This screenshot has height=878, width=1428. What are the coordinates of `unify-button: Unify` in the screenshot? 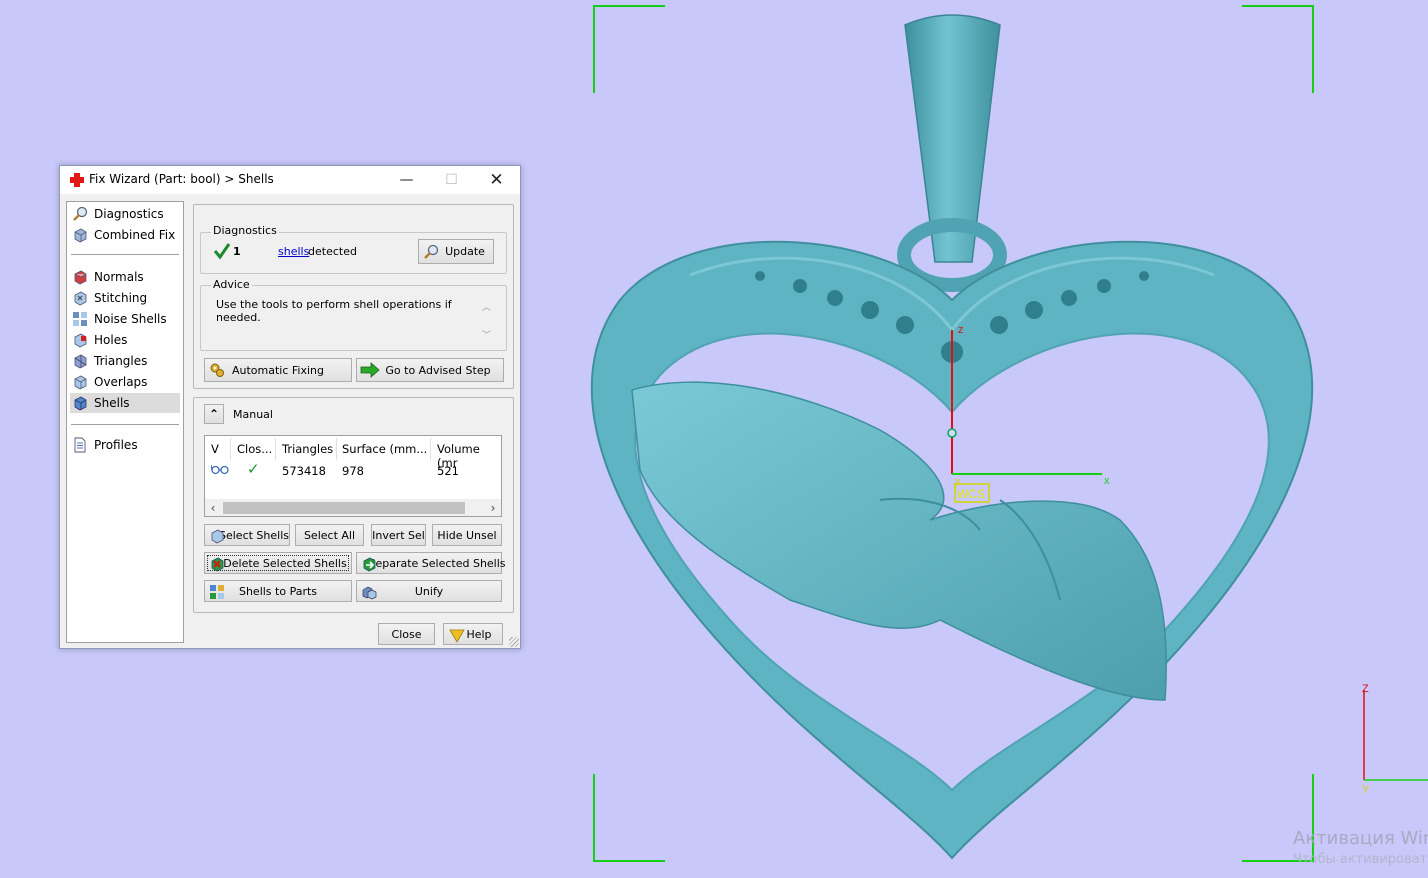 It's located at (429, 591).